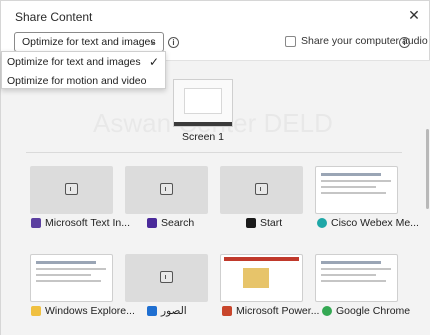 The width and height of the screenshot is (430, 335). What do you see at coordinates (173, 42) in the screenshot?
I see `optimize-info-icon: i` at bounding box center [173, 42].